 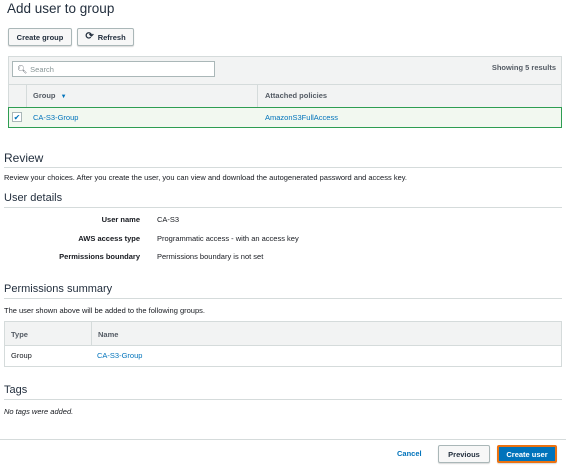 What do you see at coordinates (108, 334) in the screenshot?
I see `name-column-header: Name` at bounding box center [108, 334].